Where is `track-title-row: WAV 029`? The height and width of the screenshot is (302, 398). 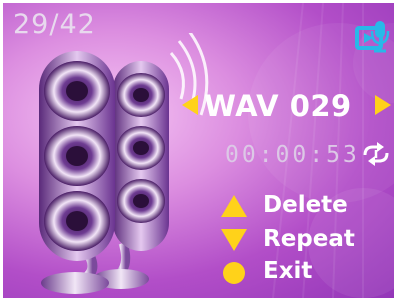
track-title-row: WAV 029 is located at coordinates (286, 109).